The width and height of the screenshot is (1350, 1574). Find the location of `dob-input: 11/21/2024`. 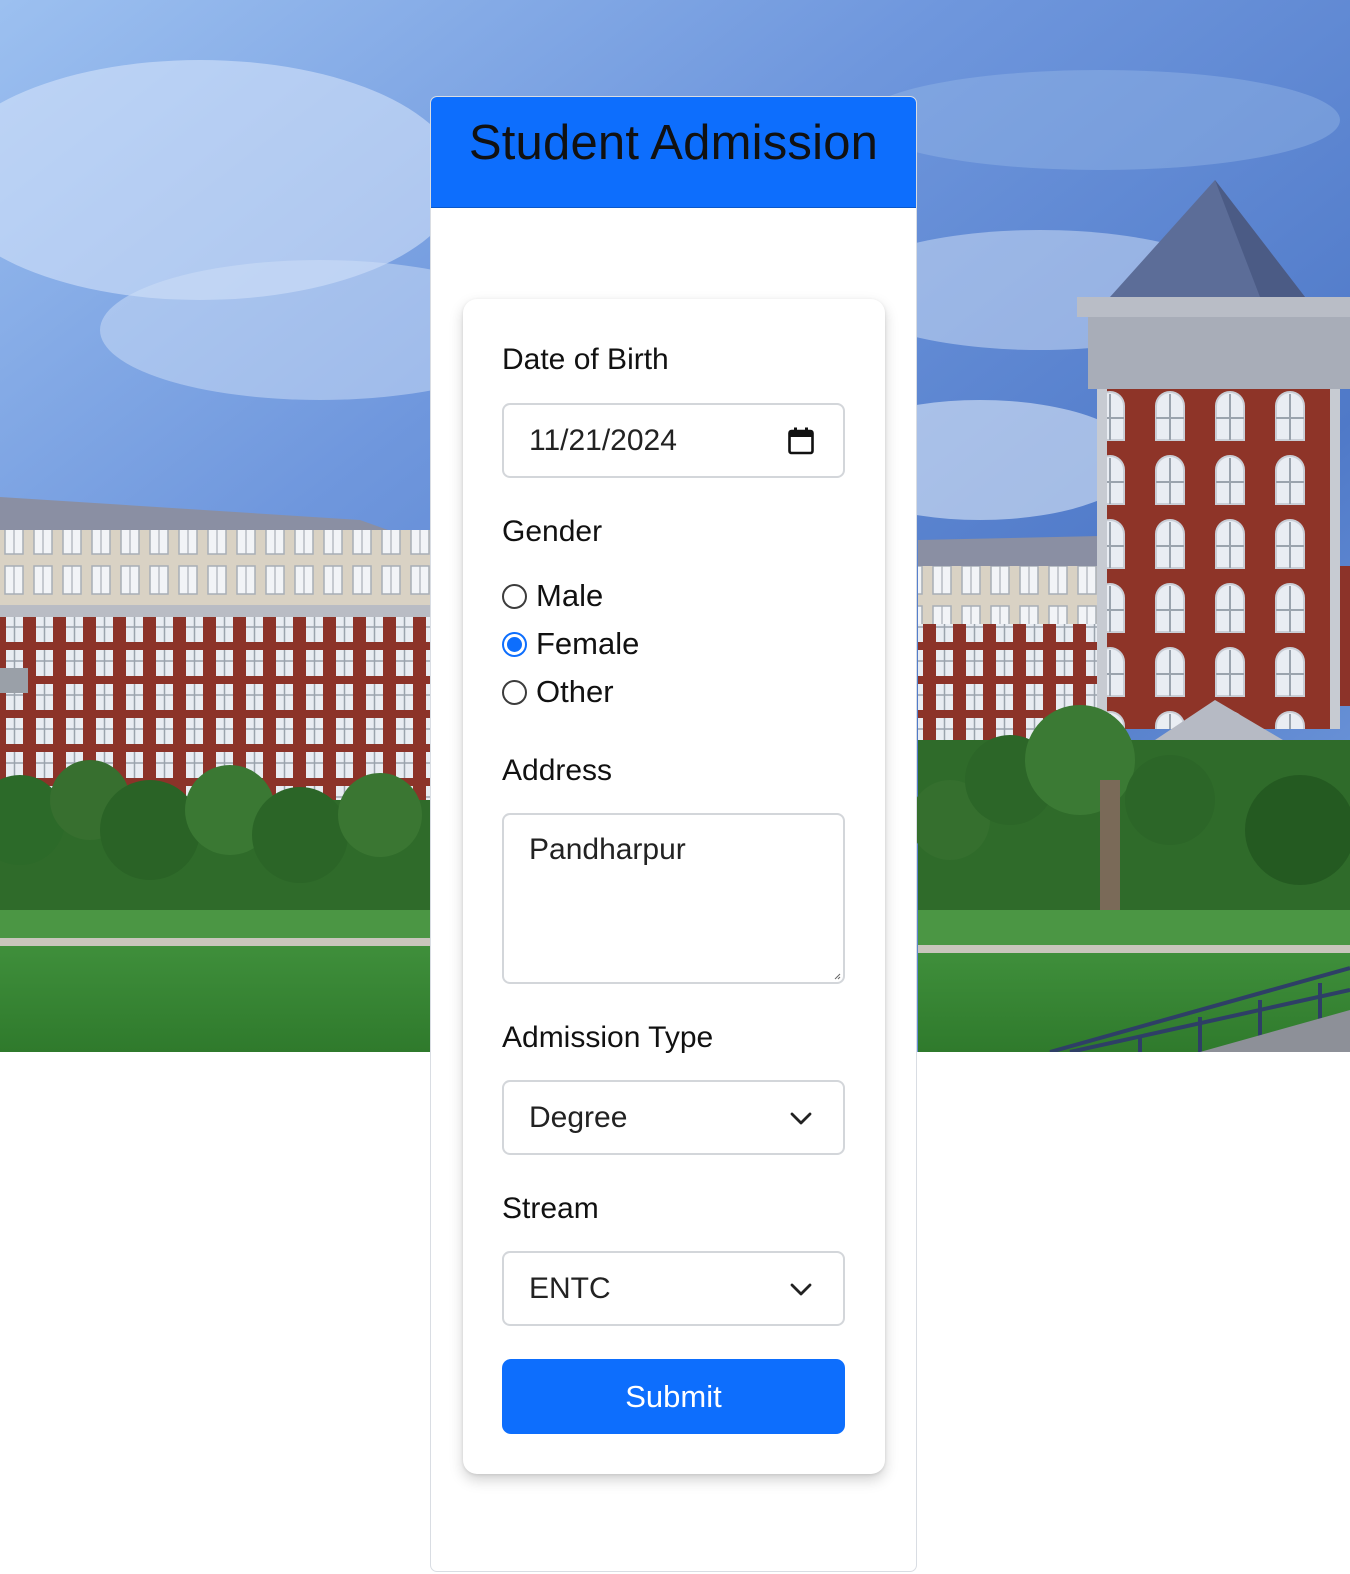

dob-input: 11/21/2024 is located at coordinates (673, 440).